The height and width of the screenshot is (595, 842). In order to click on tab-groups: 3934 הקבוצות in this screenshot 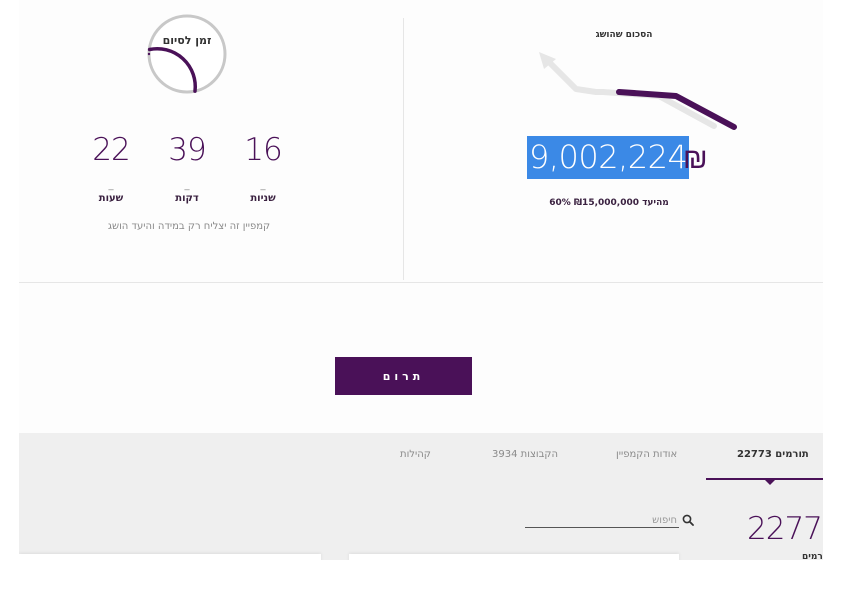, I will do `click(525, 454)`.